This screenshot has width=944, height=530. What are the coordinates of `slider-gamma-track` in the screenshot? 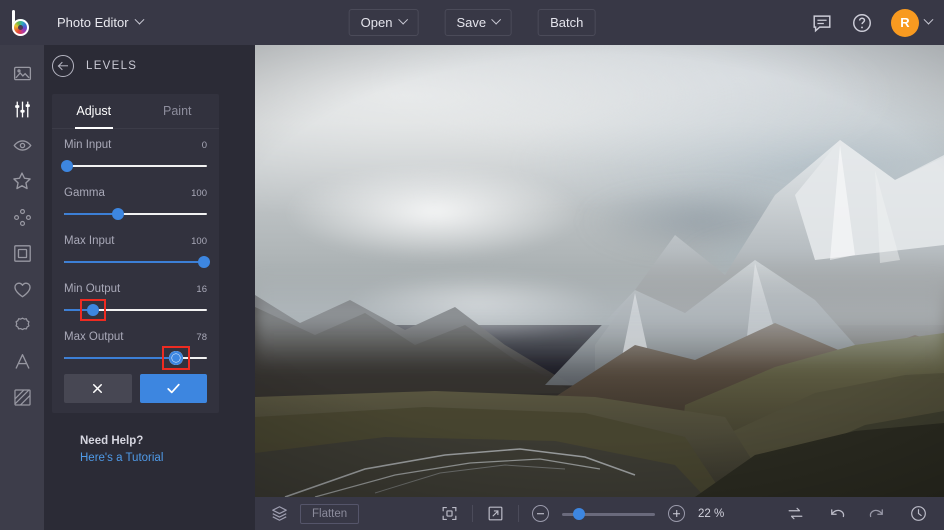 It's located at (135, 214).